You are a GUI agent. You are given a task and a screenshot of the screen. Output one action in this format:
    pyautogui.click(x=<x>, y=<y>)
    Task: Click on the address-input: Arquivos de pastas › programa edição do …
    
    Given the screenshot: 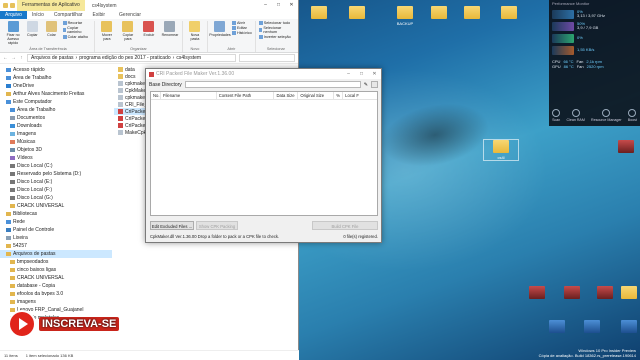 What is the action you would take?
    pyautogui.click(x=131, y=58)
    